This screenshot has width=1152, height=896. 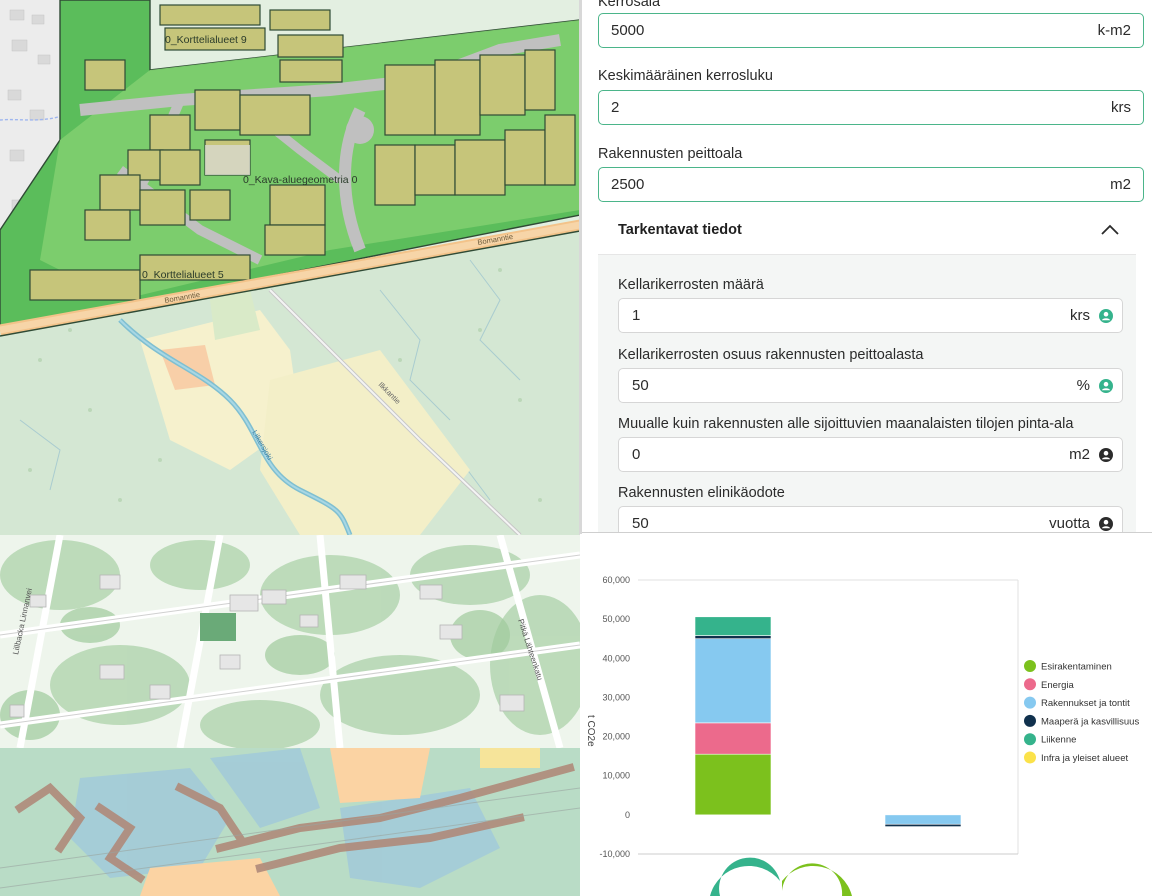 I want to click on map-label-katualue: 0_Kava-aluegeometria 0, so click(x=300, y=180).